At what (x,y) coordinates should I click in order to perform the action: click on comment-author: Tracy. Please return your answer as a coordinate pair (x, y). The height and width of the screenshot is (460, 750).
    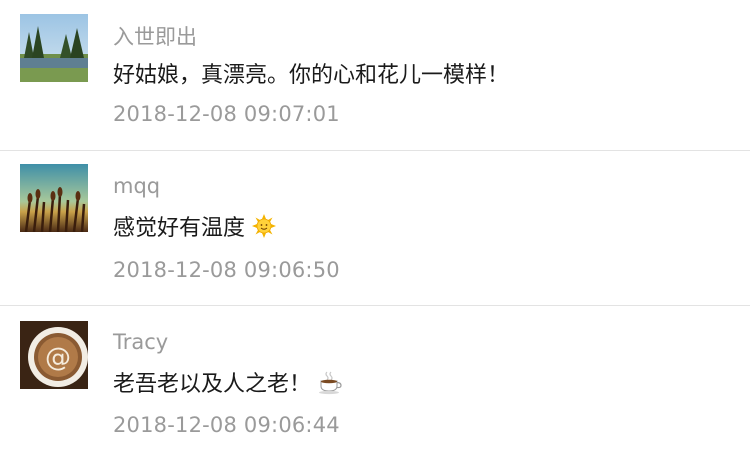
    Looking at the image, I should click on (140, 342).